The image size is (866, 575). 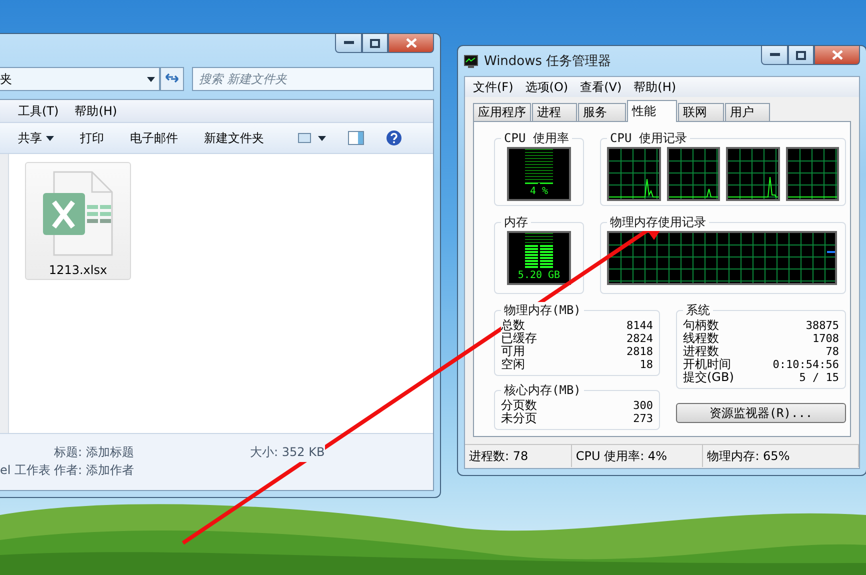 I want to click on preview-pane-icon, so click(x=356, y=138).